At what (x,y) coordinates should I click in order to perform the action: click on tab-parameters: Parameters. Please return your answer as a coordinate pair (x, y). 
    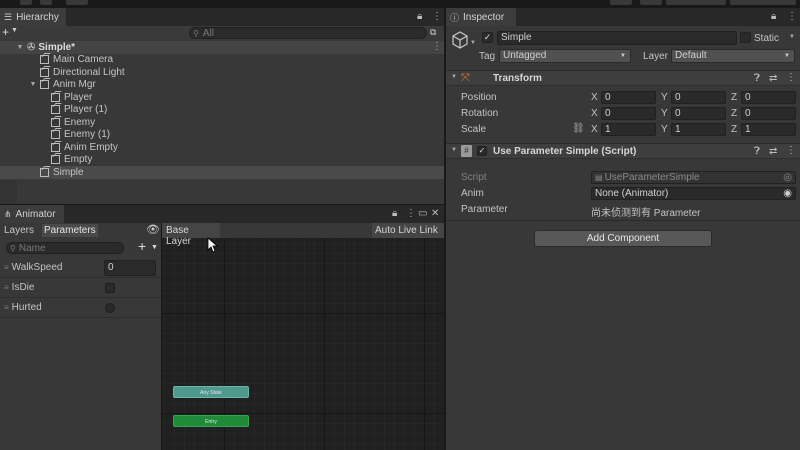
    Looking at the image, I should click on (70, 230).